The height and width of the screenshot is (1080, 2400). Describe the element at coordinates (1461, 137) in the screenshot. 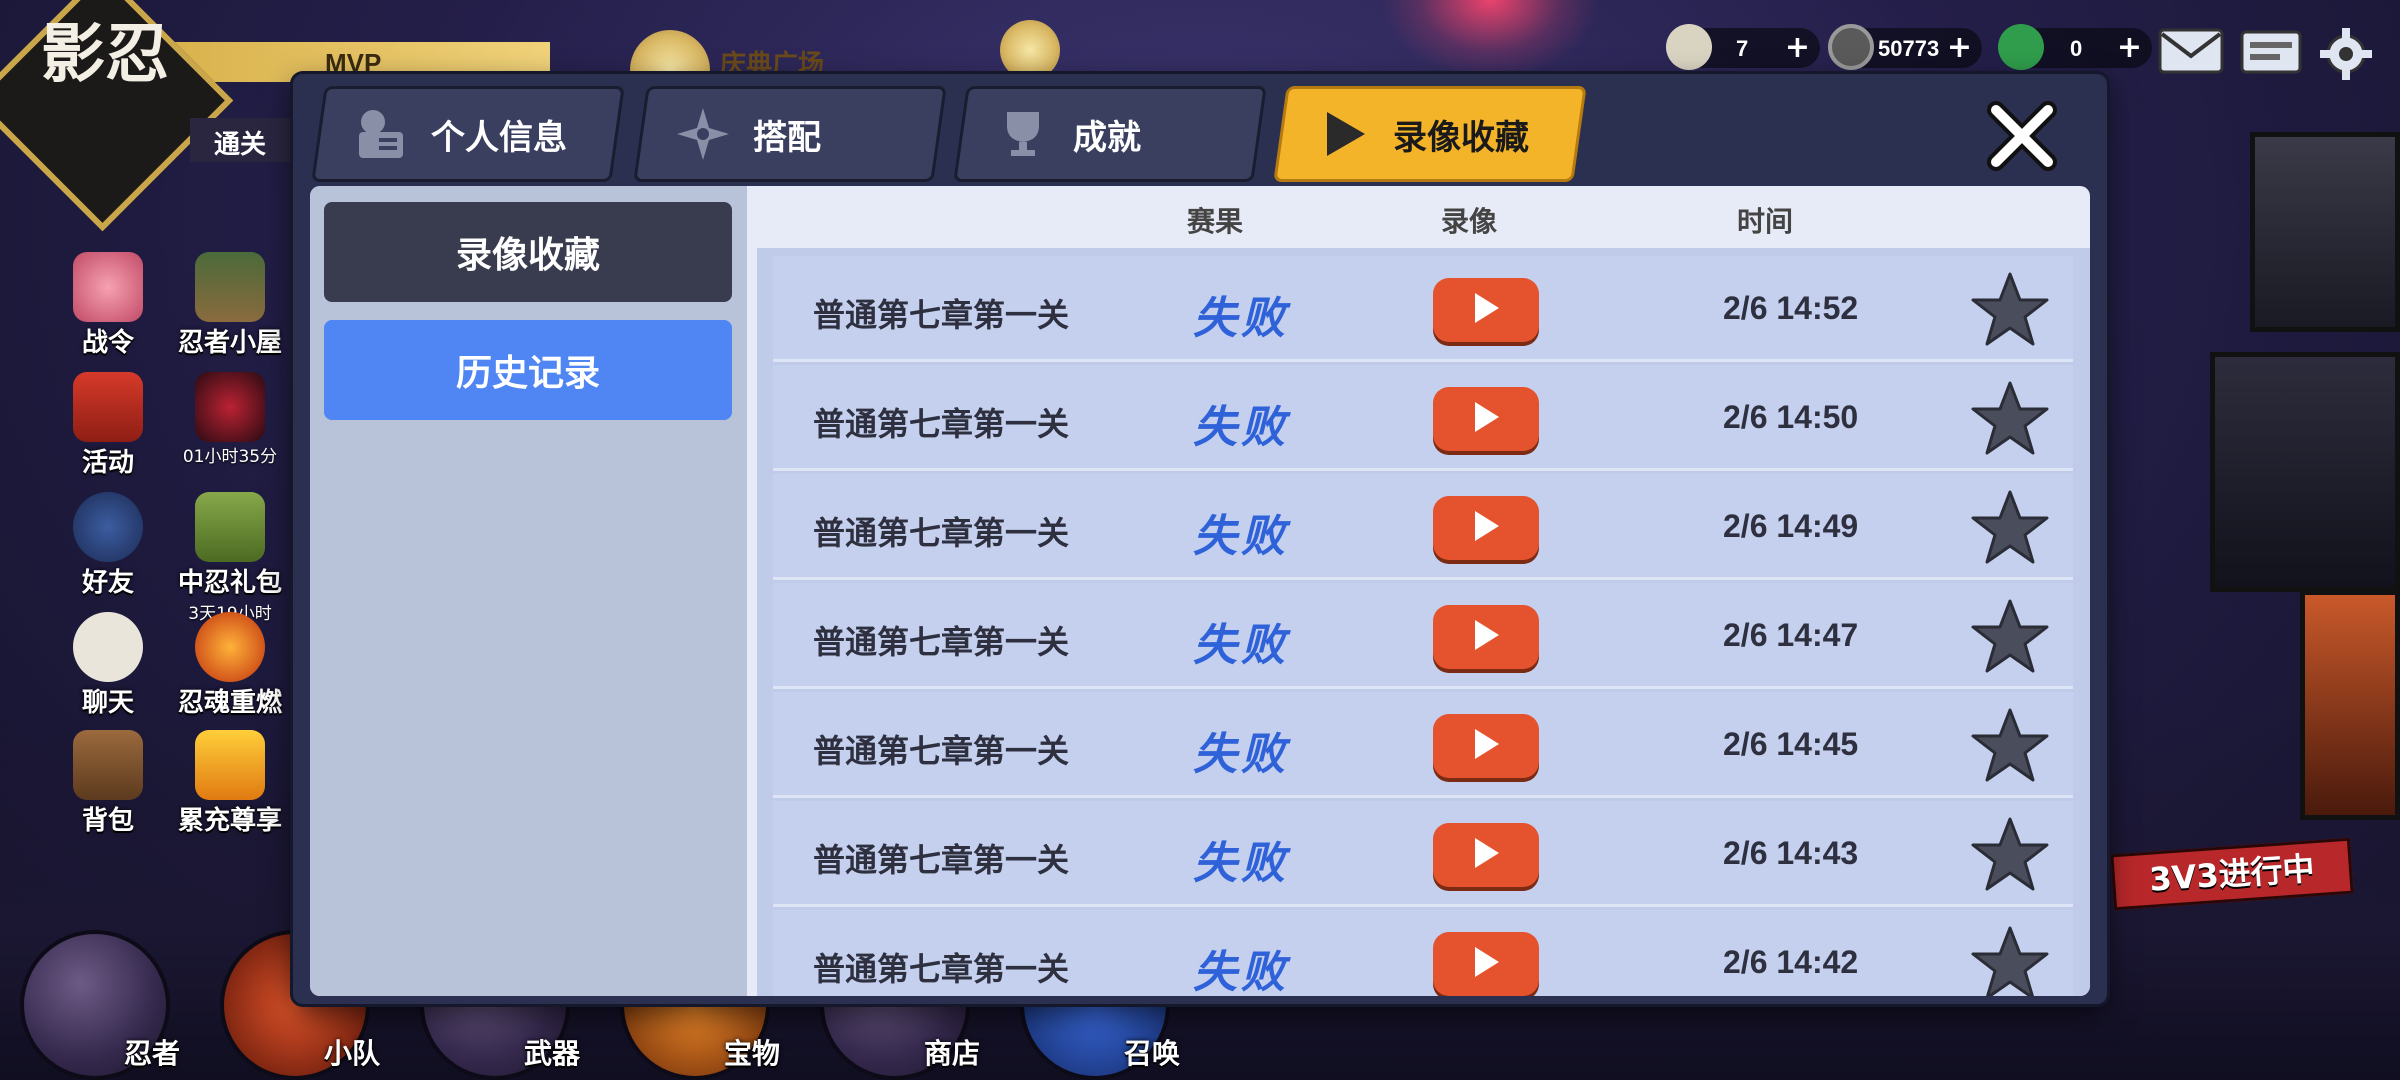

I see `tab-label: 录像收藏` at that location.